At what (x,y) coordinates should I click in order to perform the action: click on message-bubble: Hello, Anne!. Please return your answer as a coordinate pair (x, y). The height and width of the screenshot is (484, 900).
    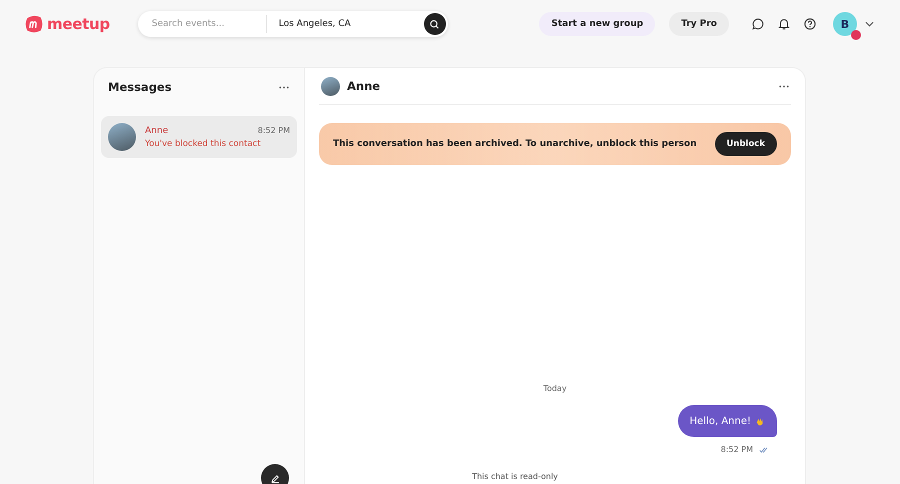
    Looking at the image, I should click on (727, 421).